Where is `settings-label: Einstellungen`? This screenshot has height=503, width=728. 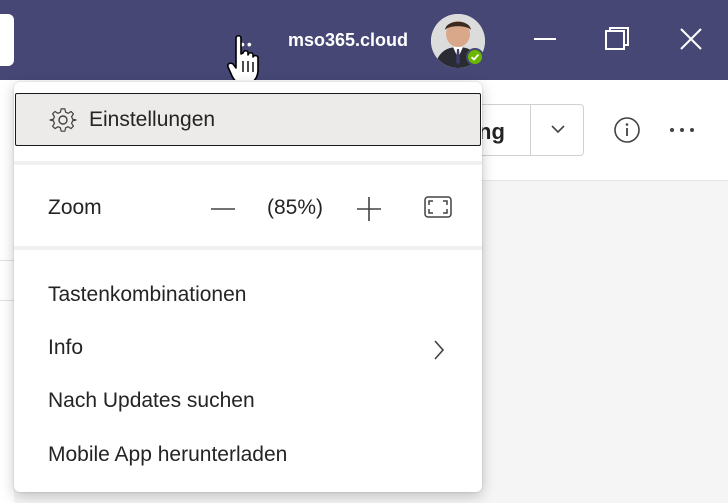 settings-label: Einstellungen is located at coordinates (152, 119).